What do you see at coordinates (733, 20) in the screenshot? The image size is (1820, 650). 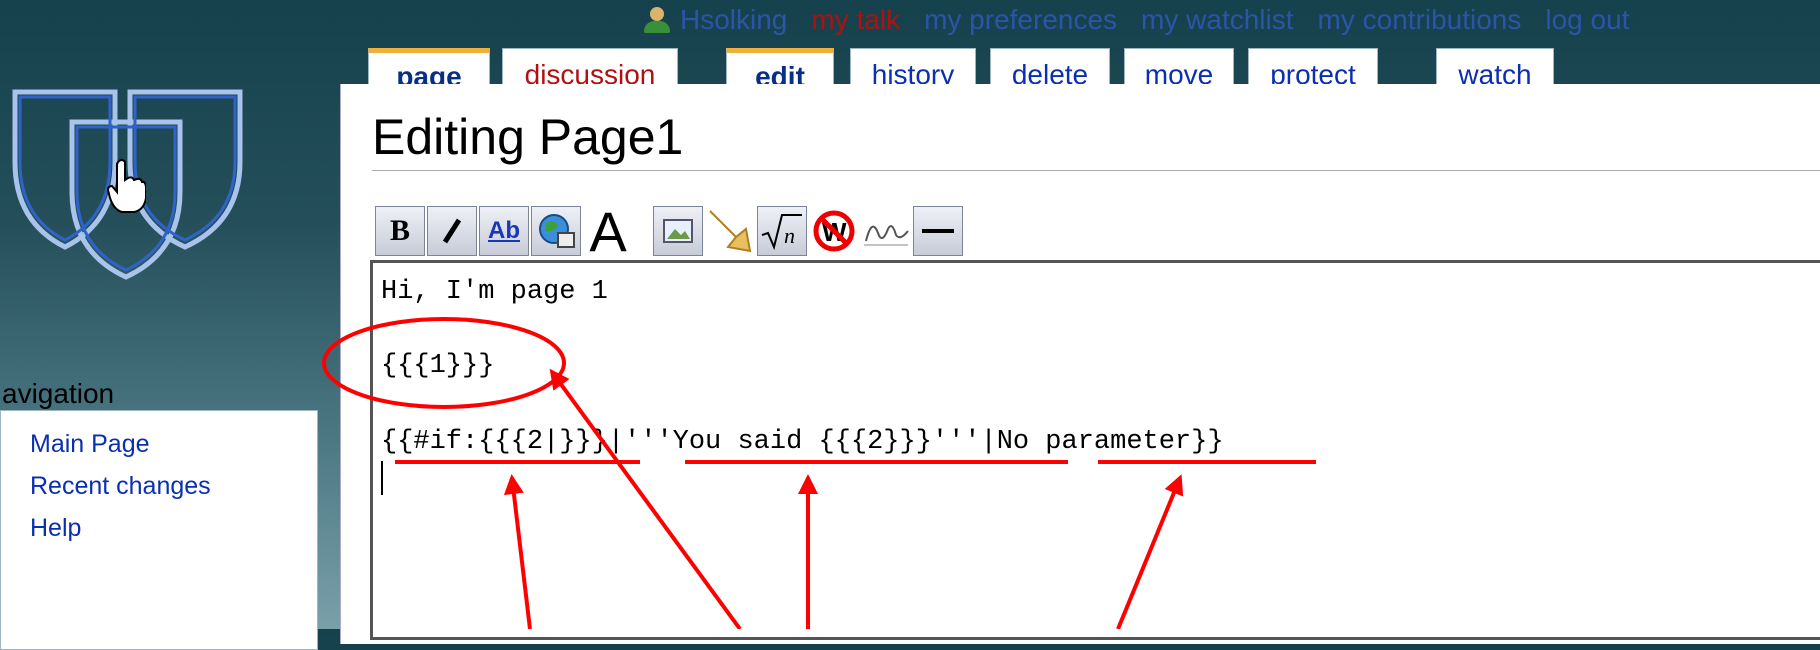 I see `username-link: Hsolking` at bounding box center [733, 20].